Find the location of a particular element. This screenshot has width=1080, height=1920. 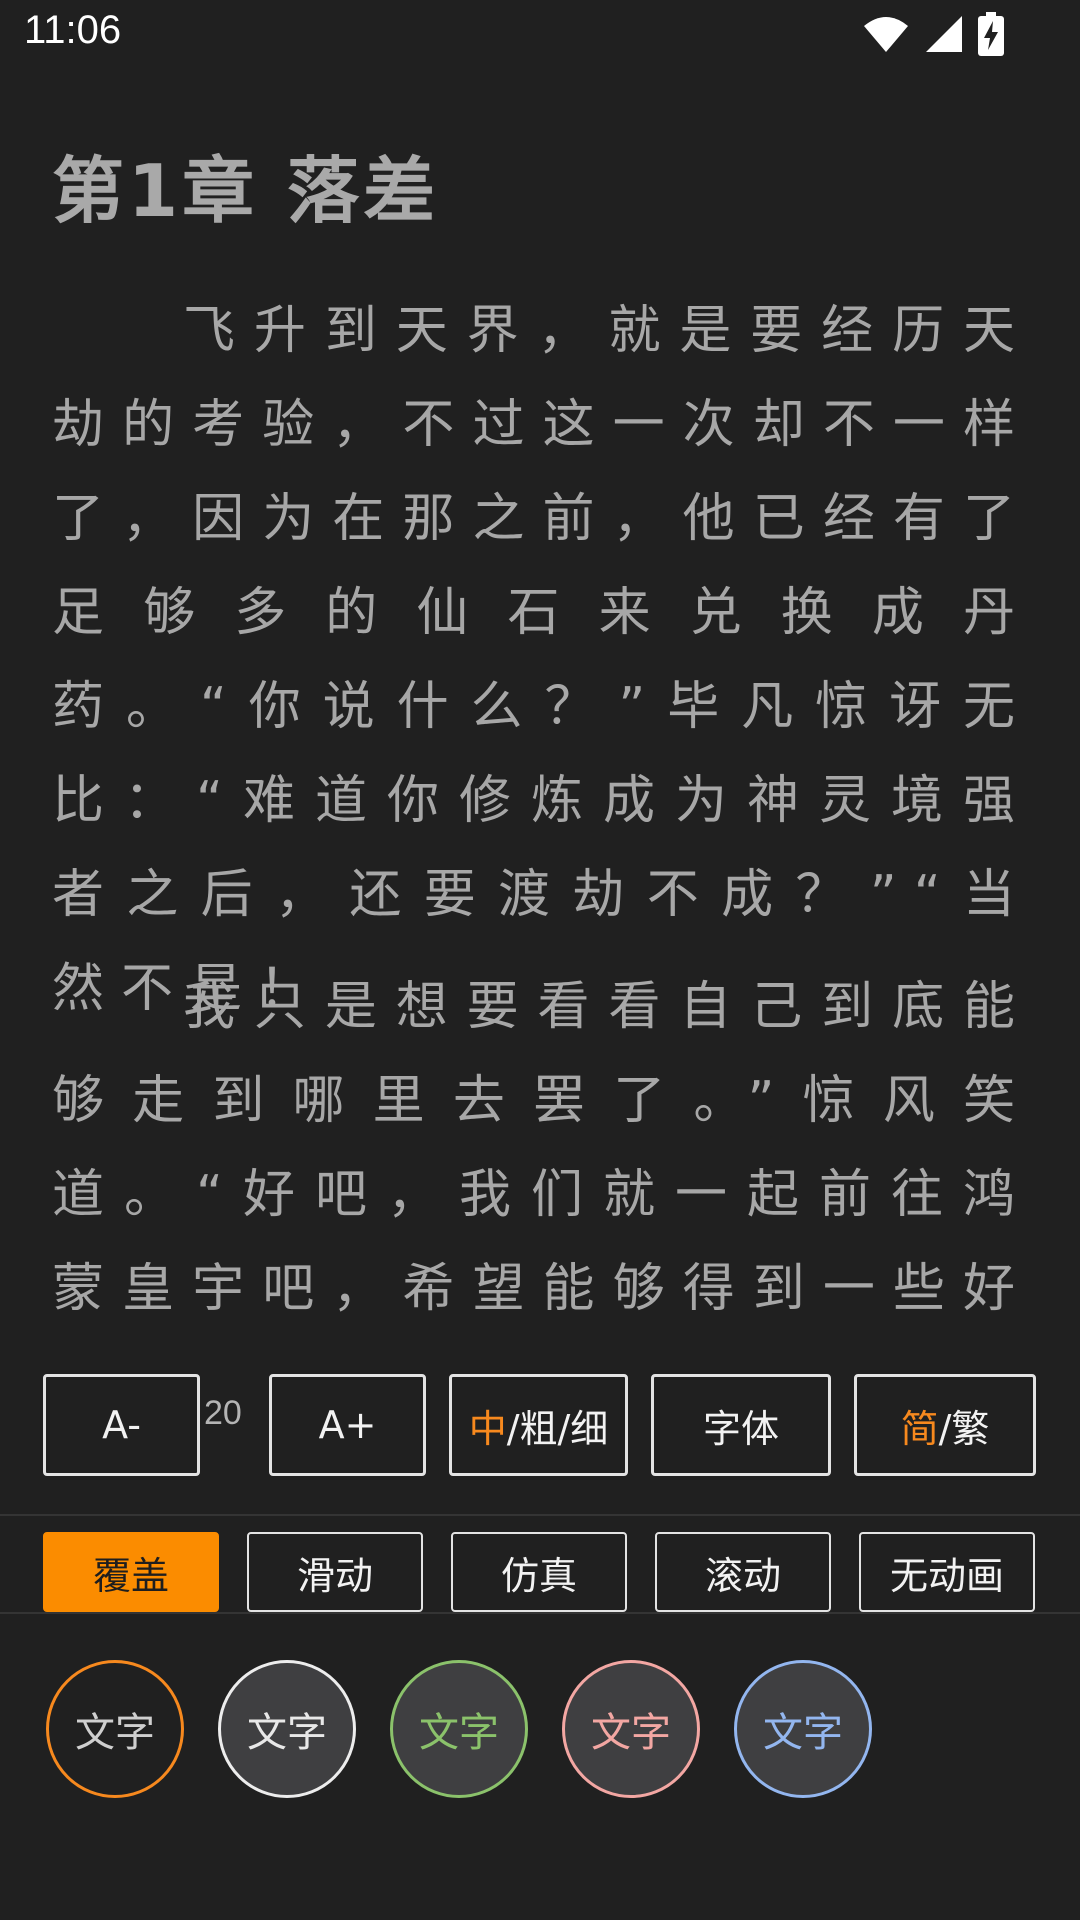

animation-simulation-button: 仿真 is located at coordinates (539, 1572).